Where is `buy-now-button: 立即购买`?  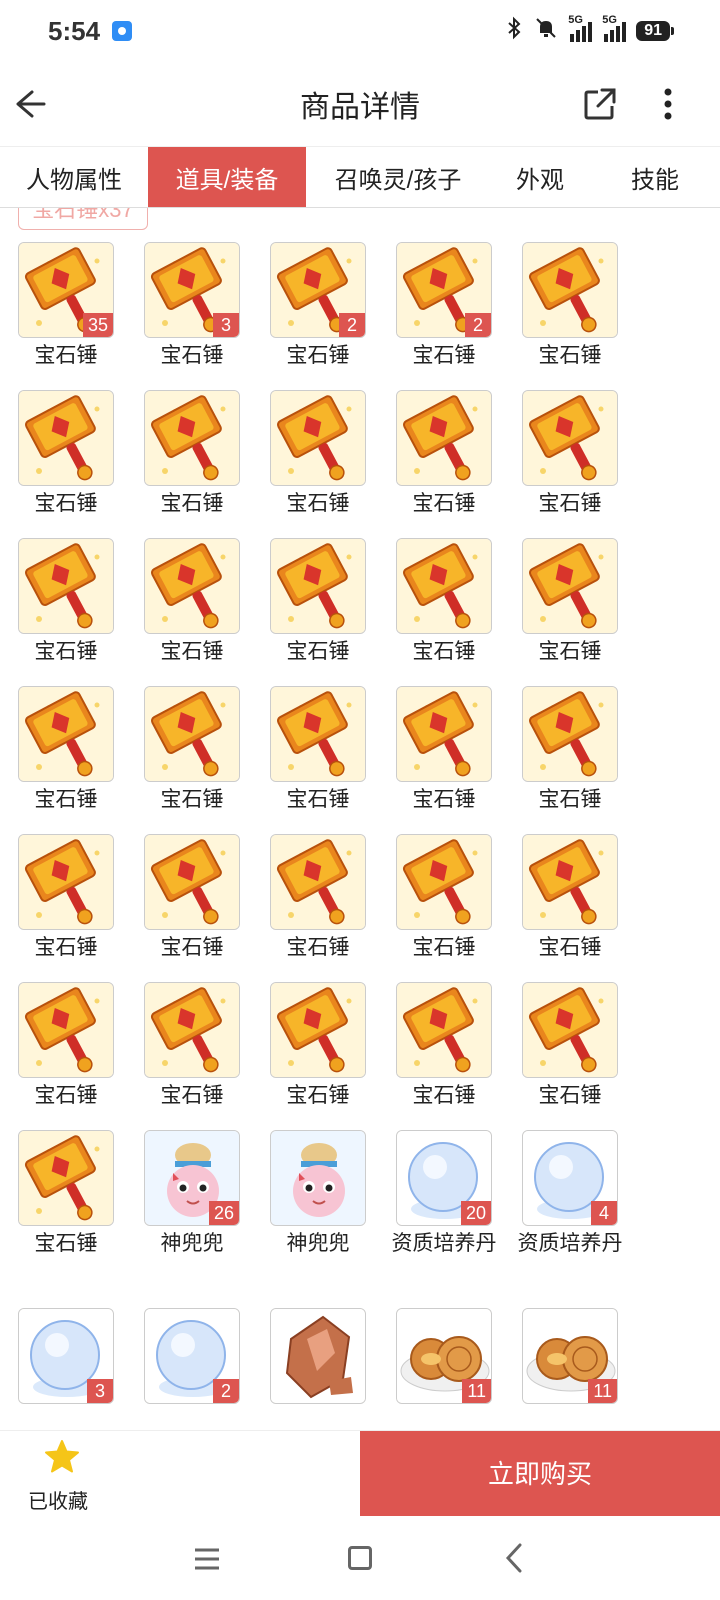
buy-now-button: 立即购买 is located at coordinates (540, 1474).